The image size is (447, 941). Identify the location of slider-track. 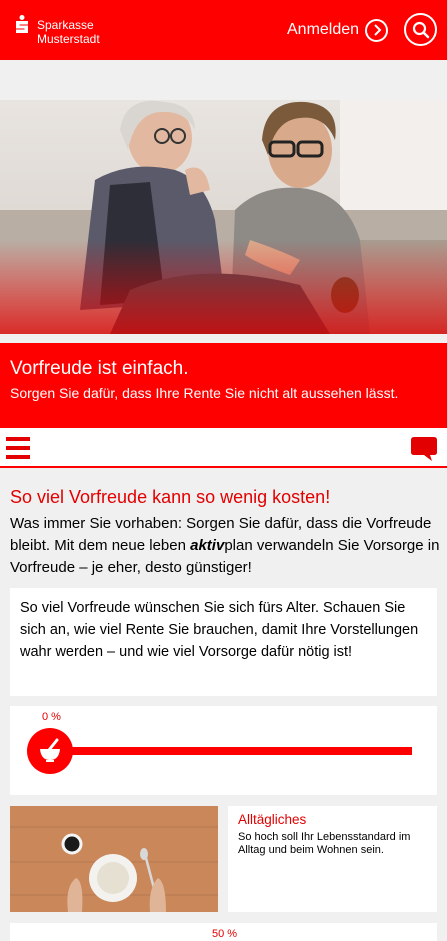
(232, 751).